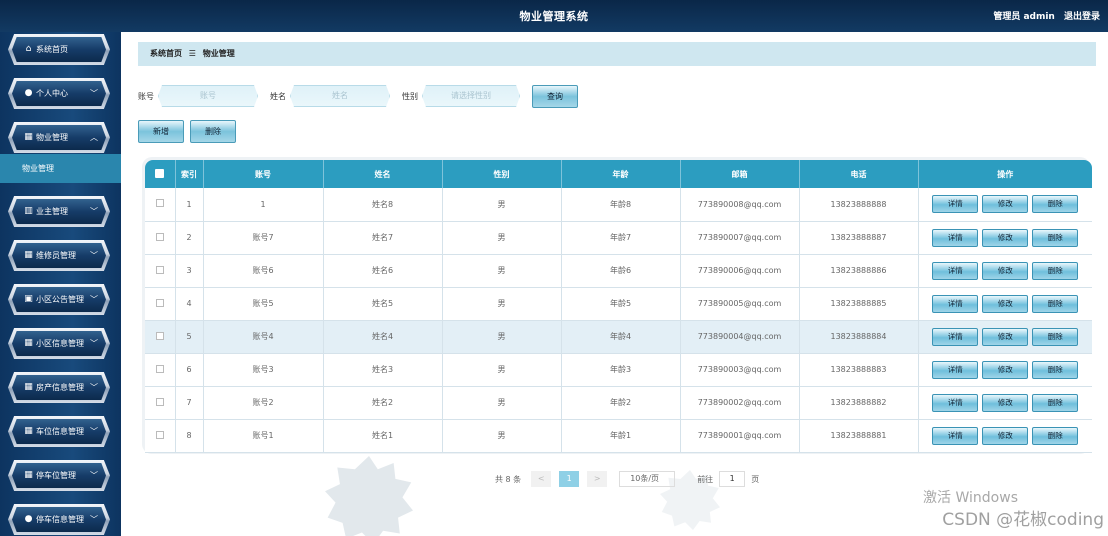 This screenshot has width=1108, height=536. I want to click on sidebar-item-label: 个人中心, so click(52, 93).